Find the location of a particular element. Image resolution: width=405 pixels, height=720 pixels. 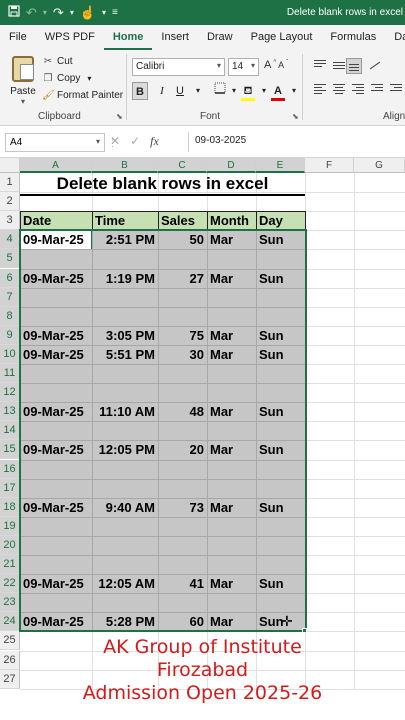

cell-sales: 41 is located at coordinates (182, 583).